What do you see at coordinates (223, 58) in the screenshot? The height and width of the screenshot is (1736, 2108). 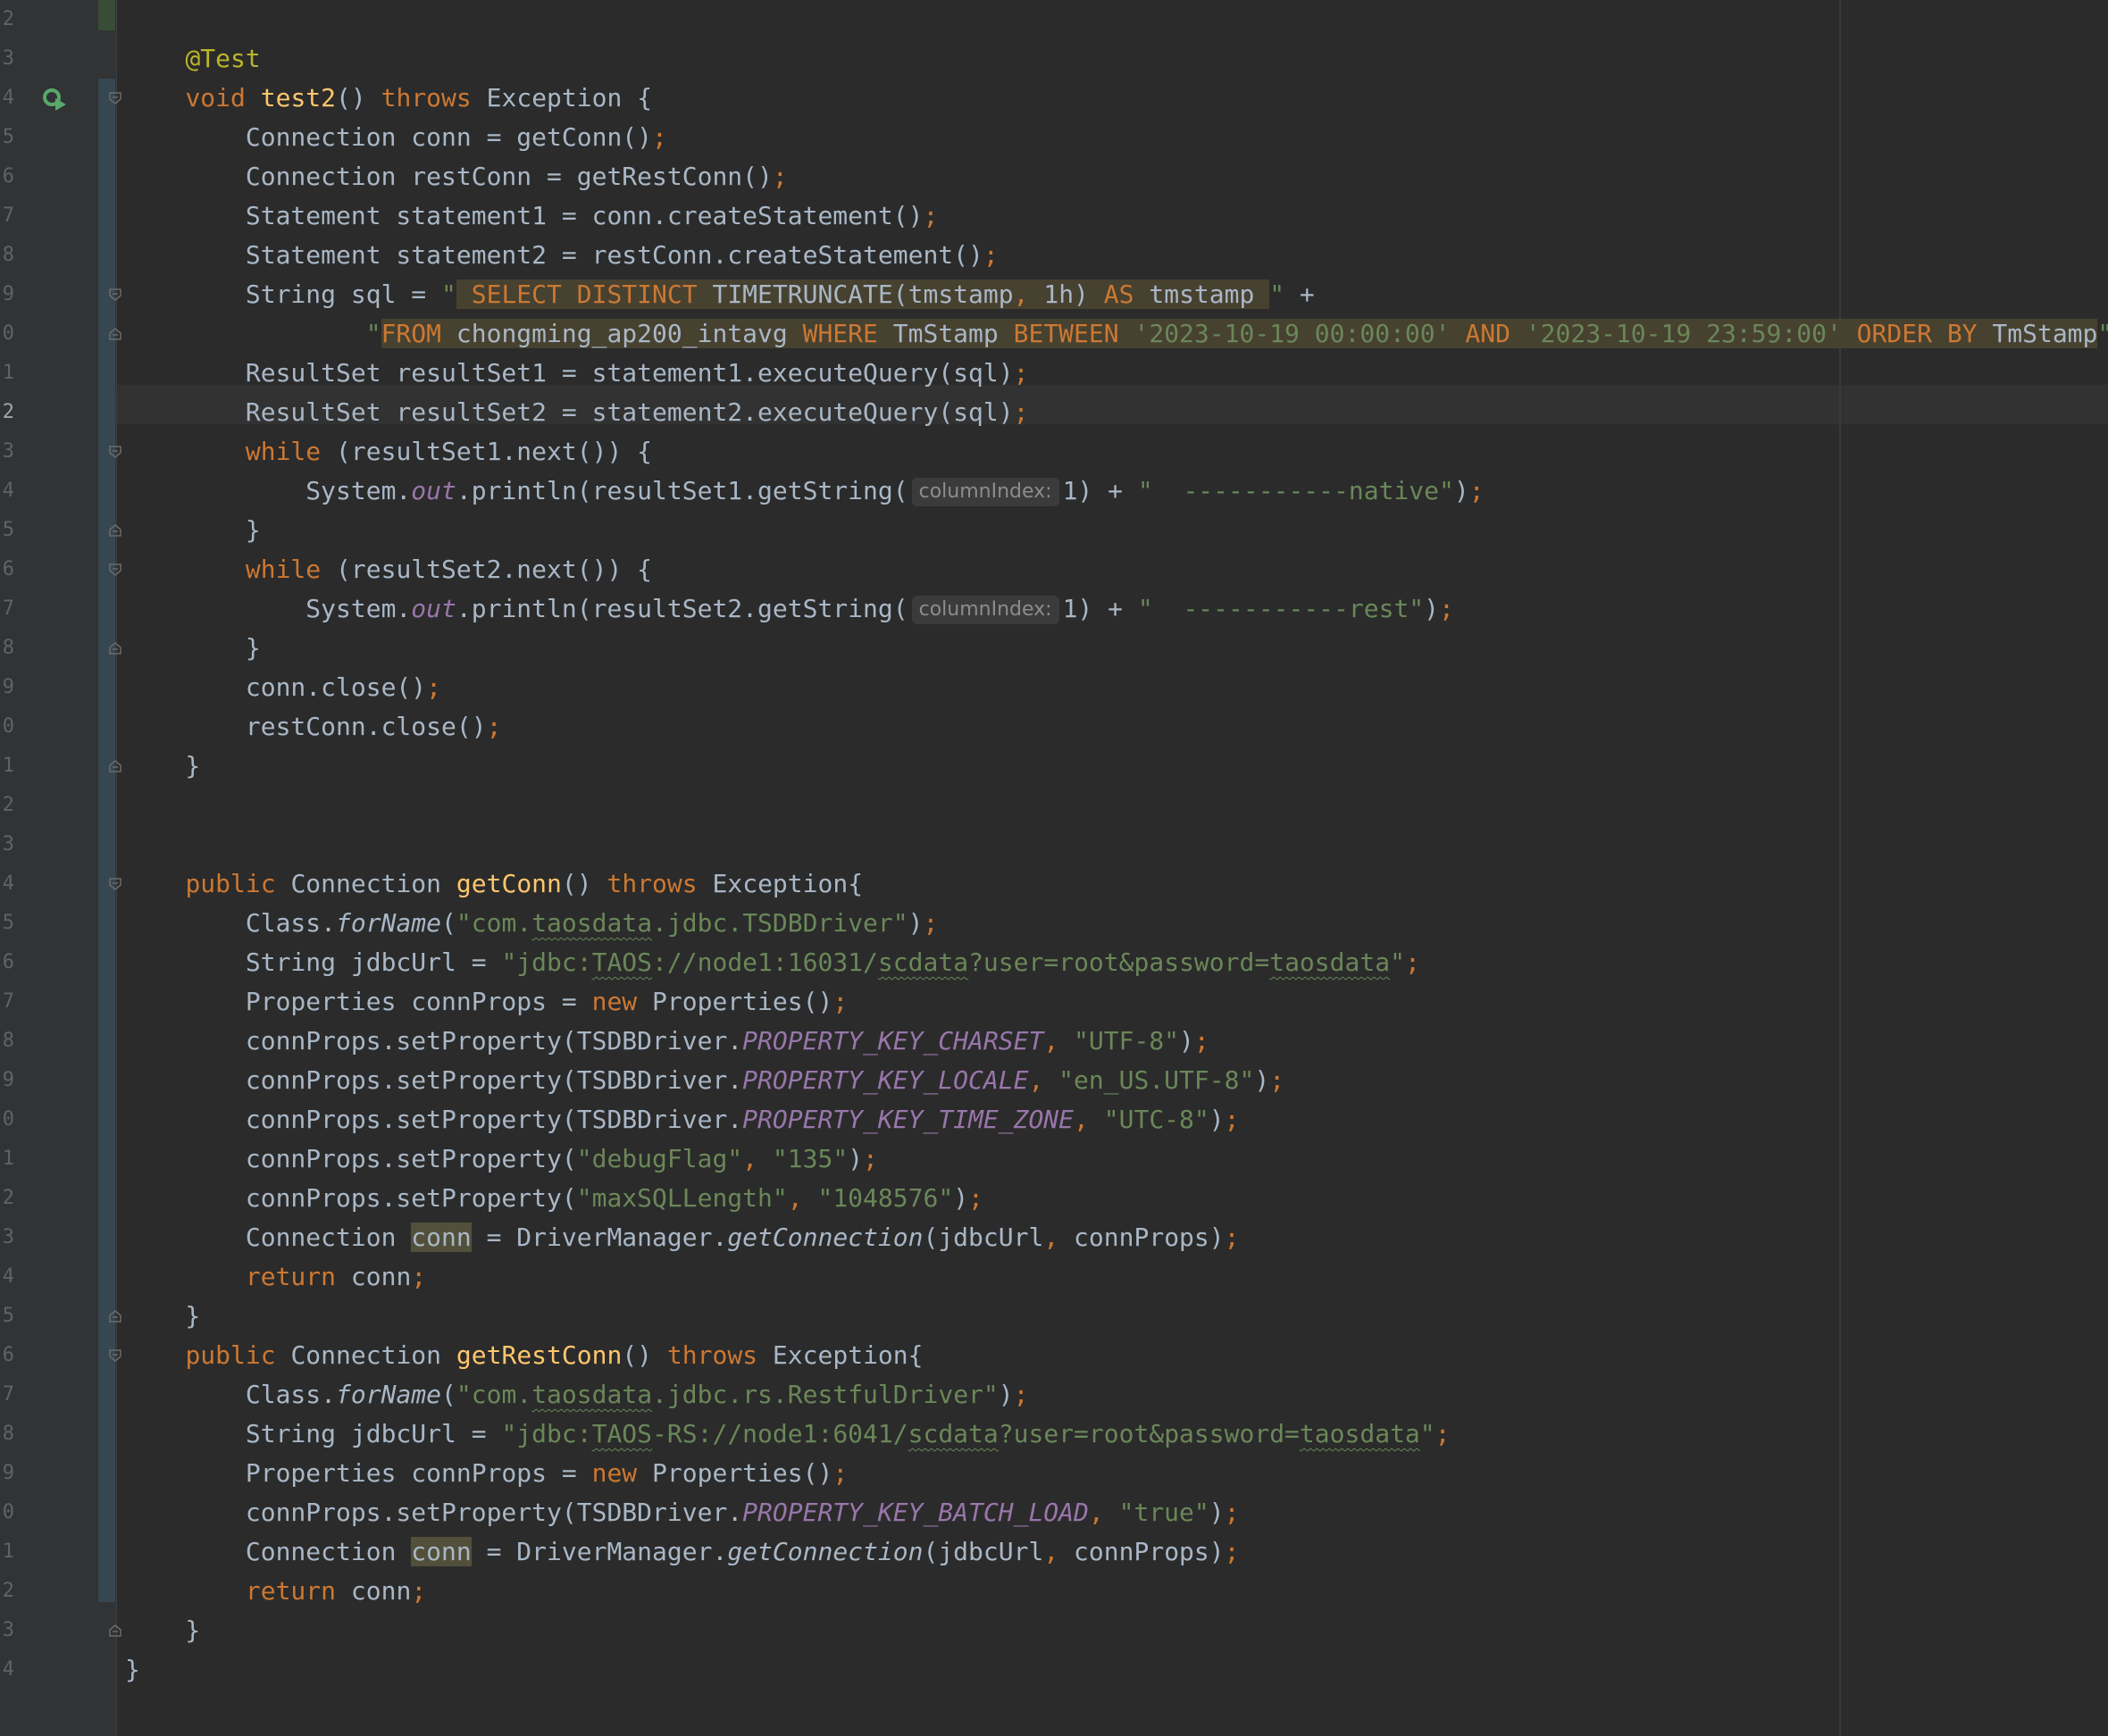 I see `code-text: @Test` at bounding box center [223, 58].